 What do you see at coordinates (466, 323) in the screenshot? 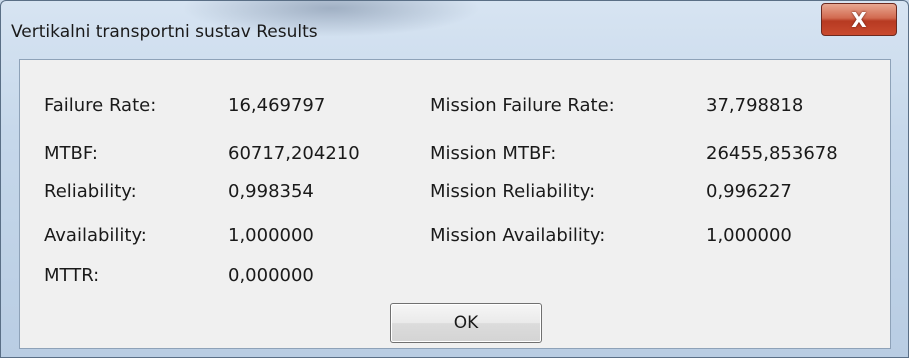
I see `ok-button: OK` at bounding box center [466, 323].